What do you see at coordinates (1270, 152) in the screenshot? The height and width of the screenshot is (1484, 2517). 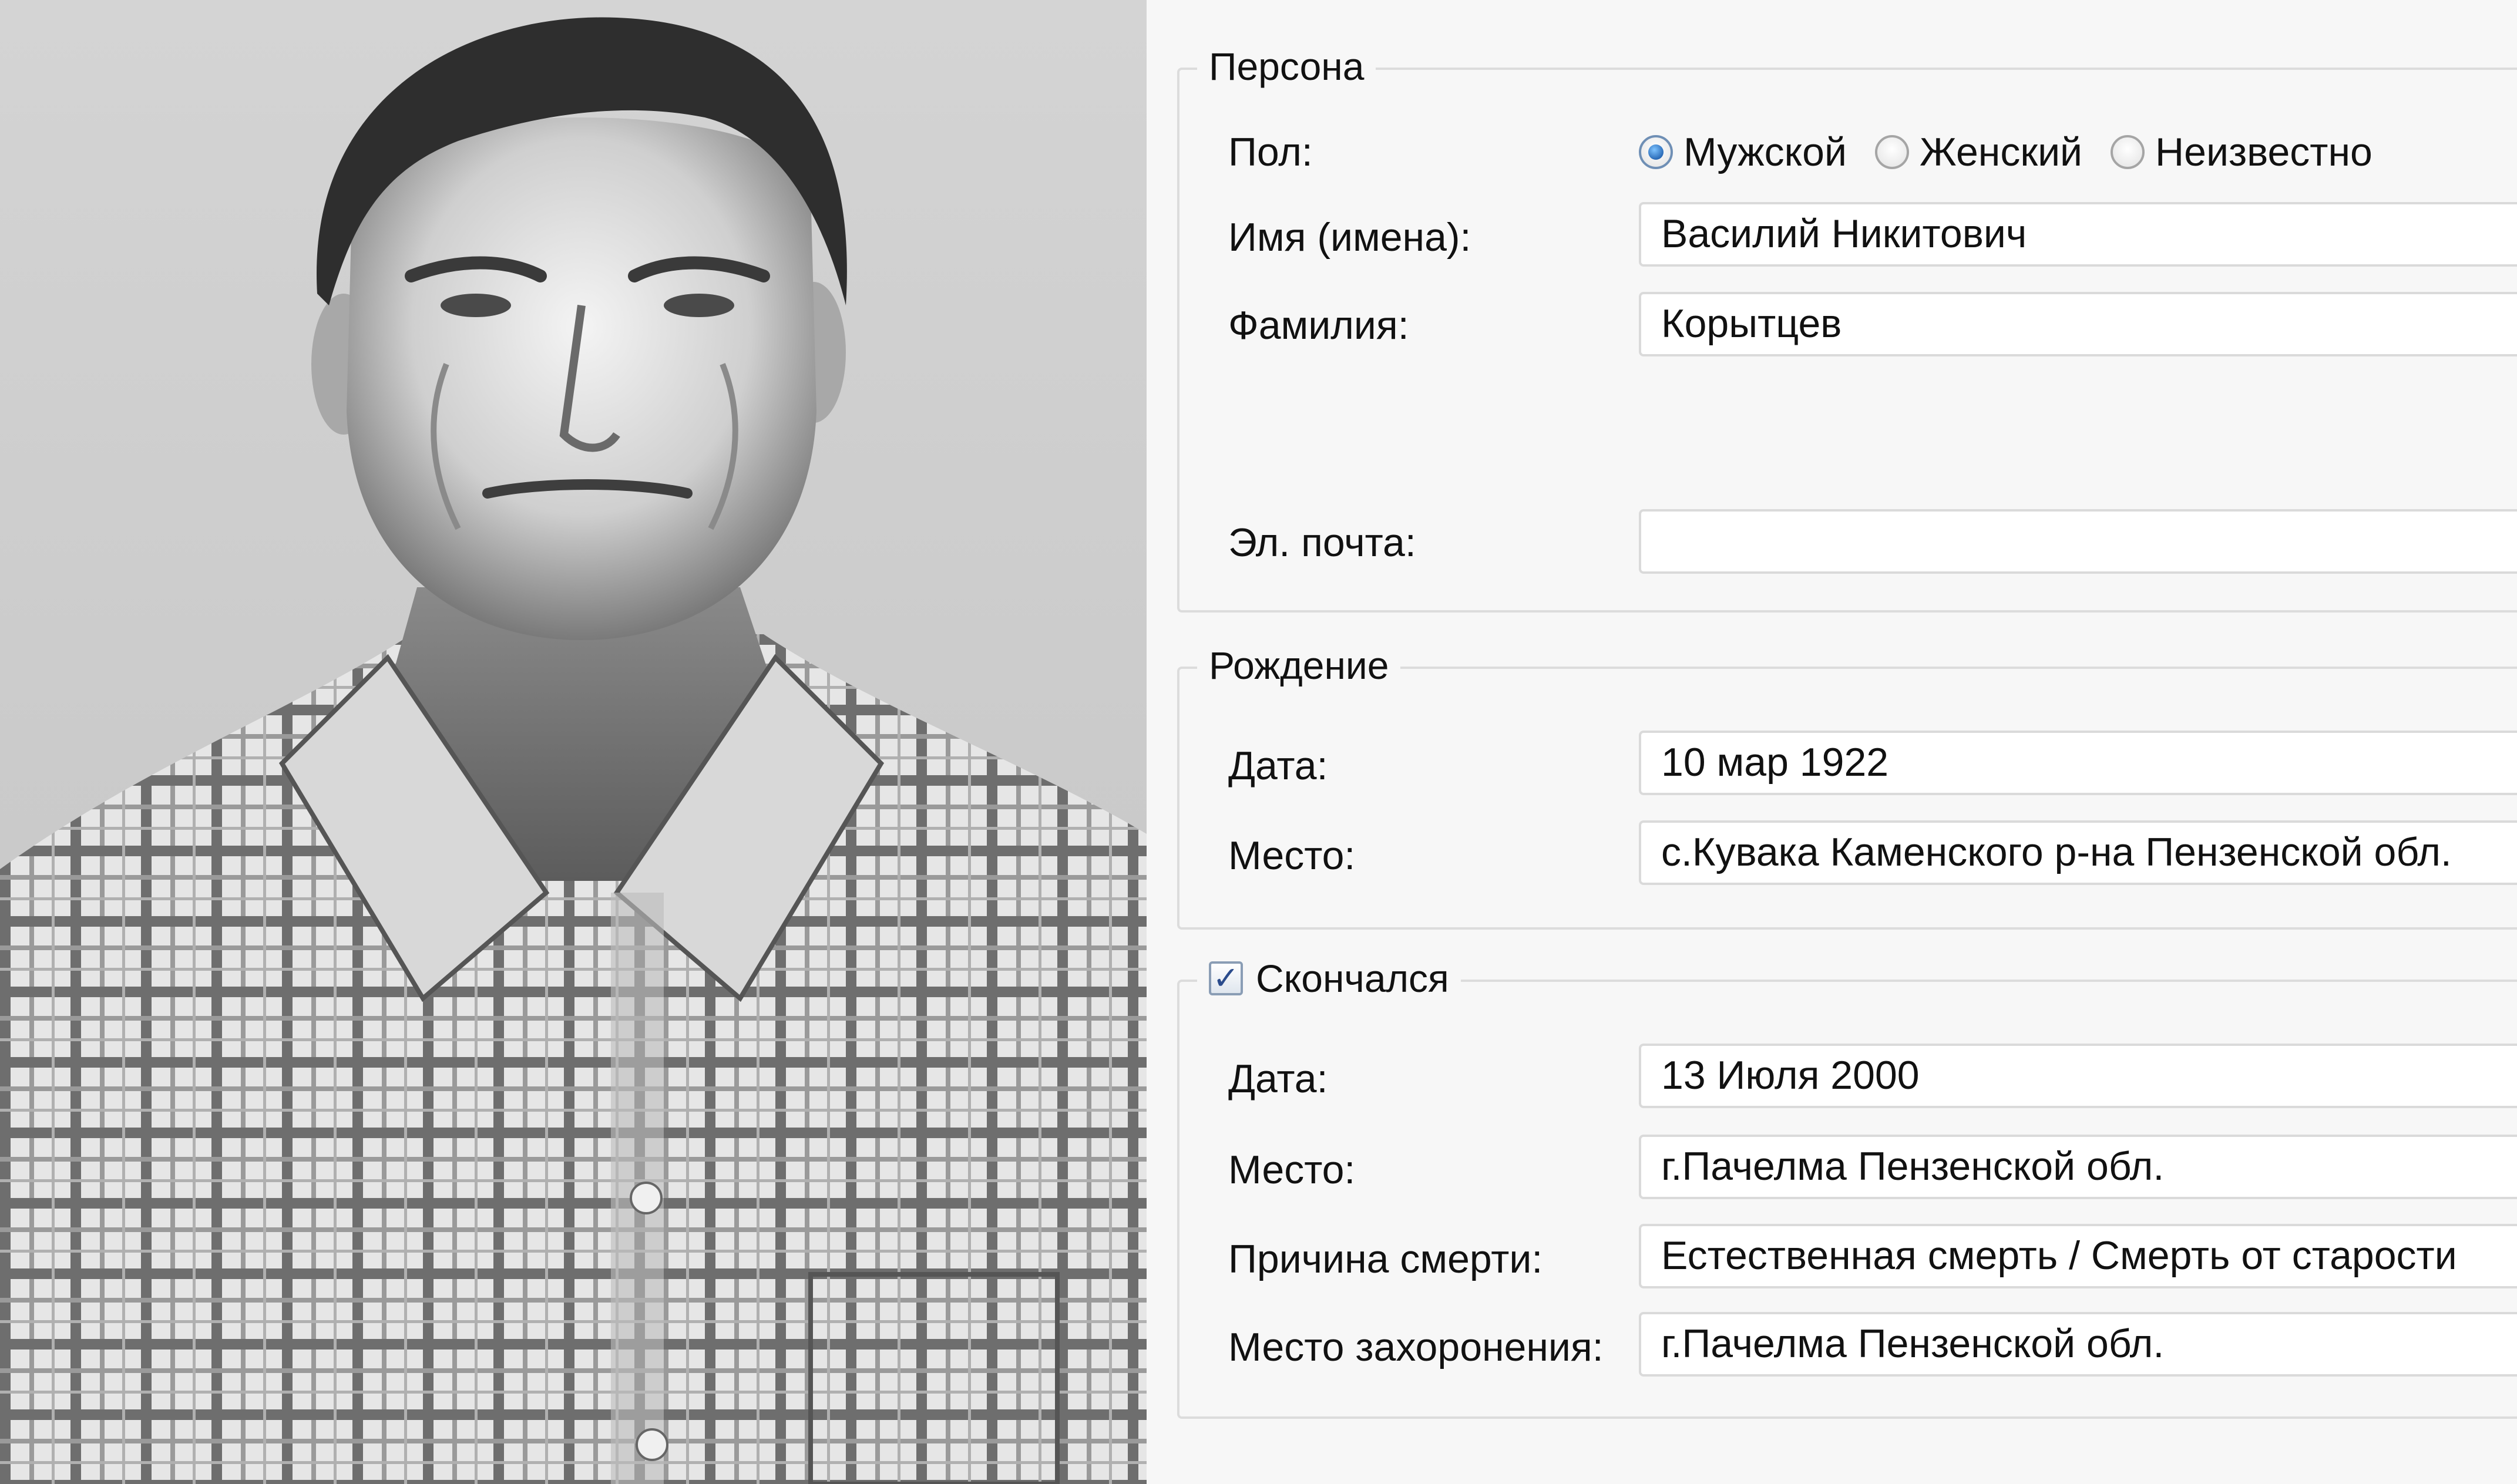 I see `gender-label: Пол:` at bounding box center [1270, 152].